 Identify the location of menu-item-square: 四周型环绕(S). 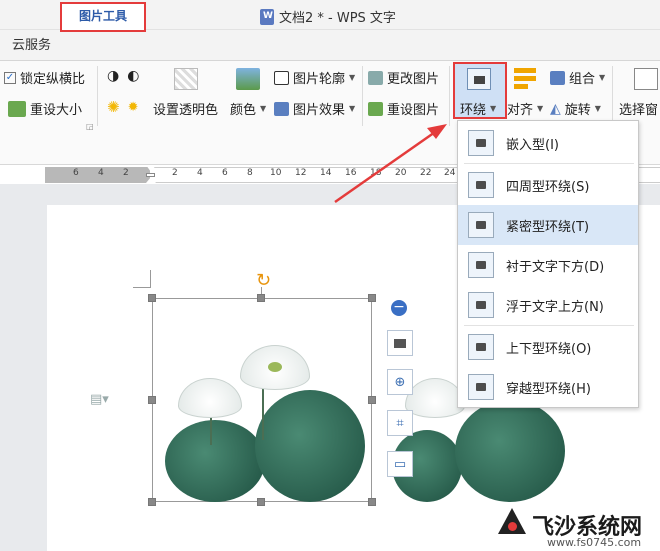
(548, 185).